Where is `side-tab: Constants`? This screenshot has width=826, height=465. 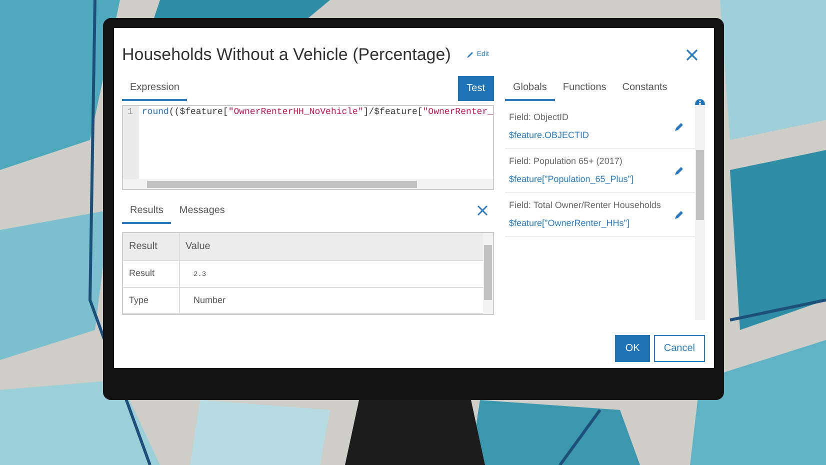 side-tab: Constants is located at coordinates (645, 88).